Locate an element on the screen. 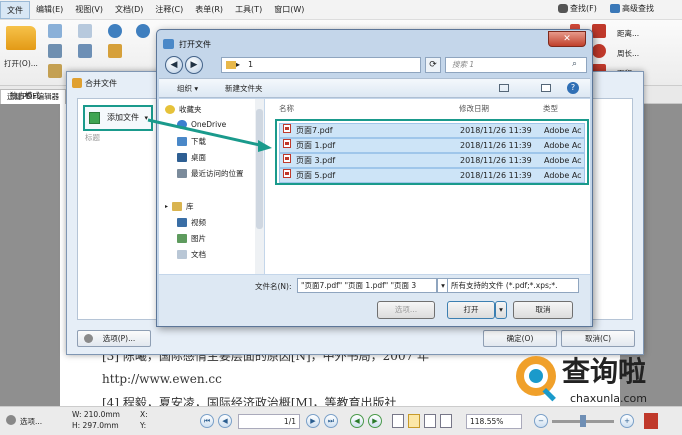 This screenshot has height=435, width=682. zoom-out-button: − is located at coordinates (541, 421).